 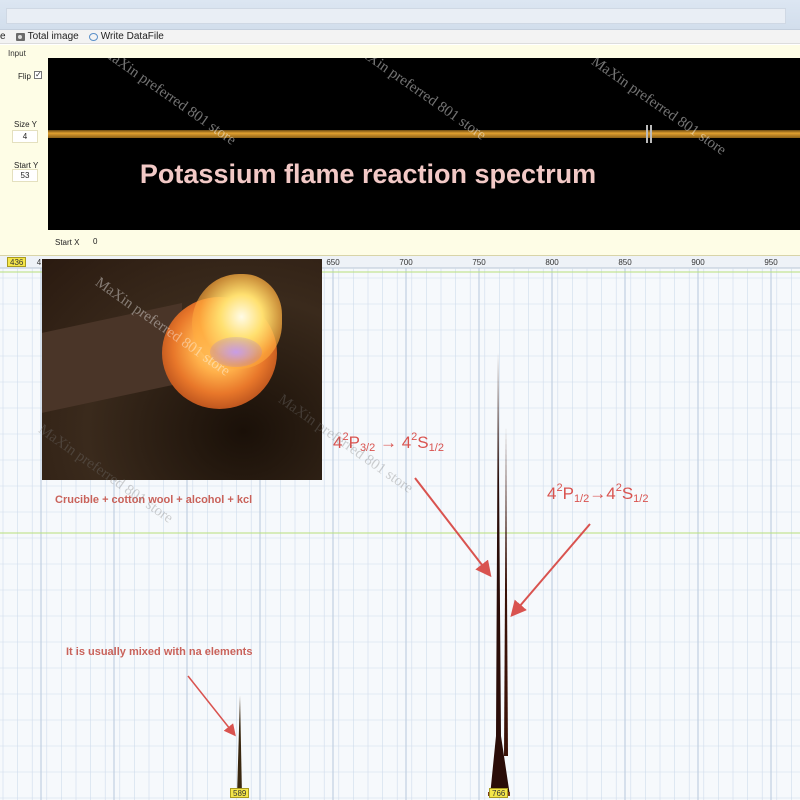 What do you see at coordinates (406, 262) in the screenshot?
I see `tick-label: 700` at bounding box center [406, 262].